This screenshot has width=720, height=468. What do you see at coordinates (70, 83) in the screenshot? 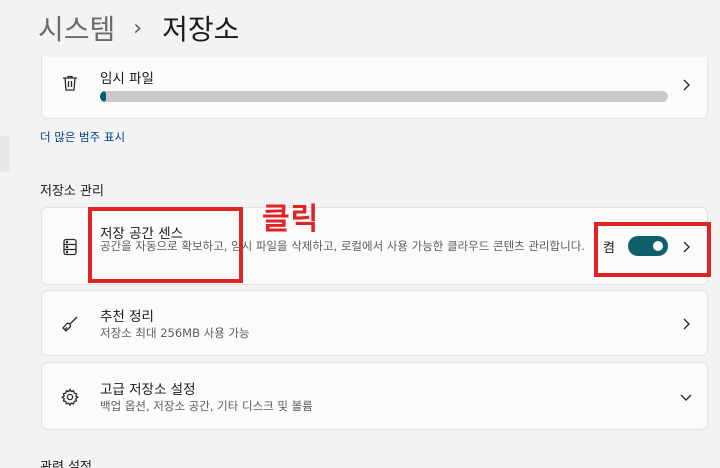
I see `trash-icon` at bounding box center [70, 83].